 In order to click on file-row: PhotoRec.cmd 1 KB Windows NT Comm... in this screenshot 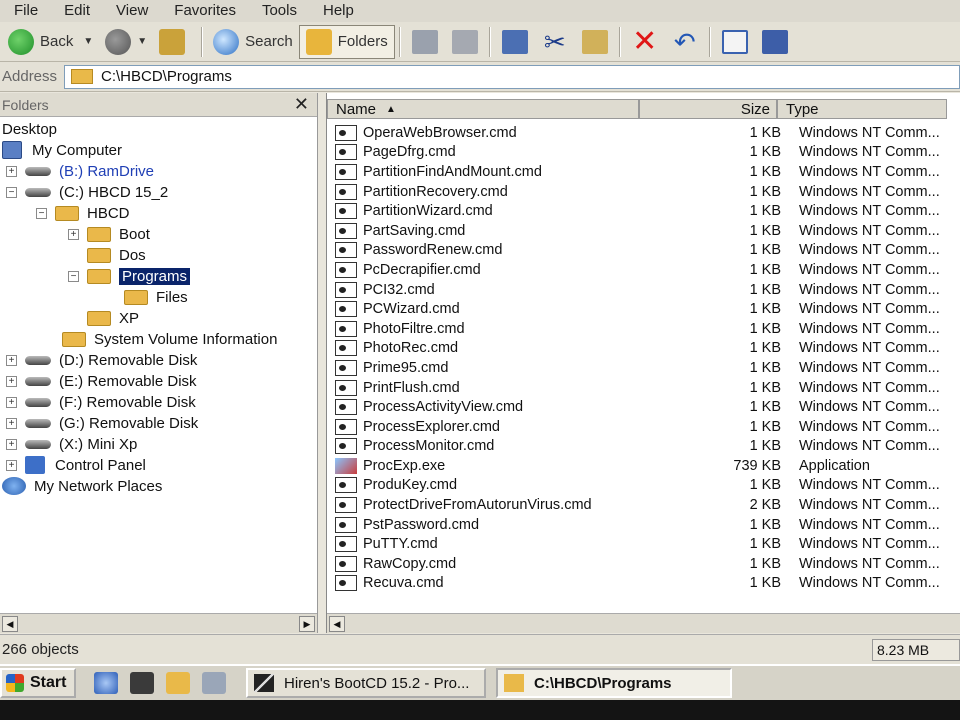, I will do `click(643, 349)`.